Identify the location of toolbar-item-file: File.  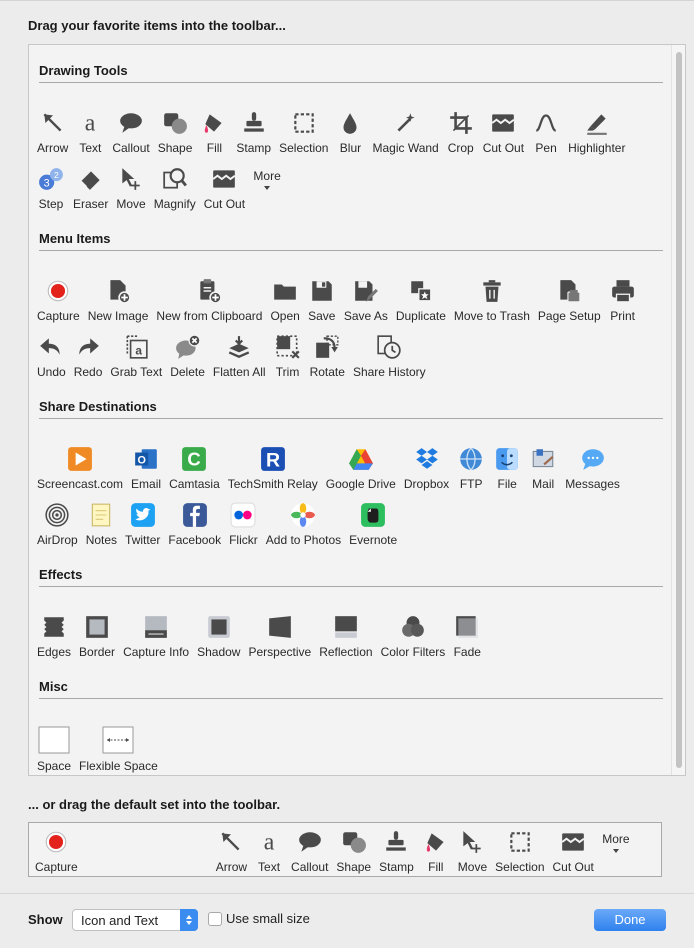
(507, 468).